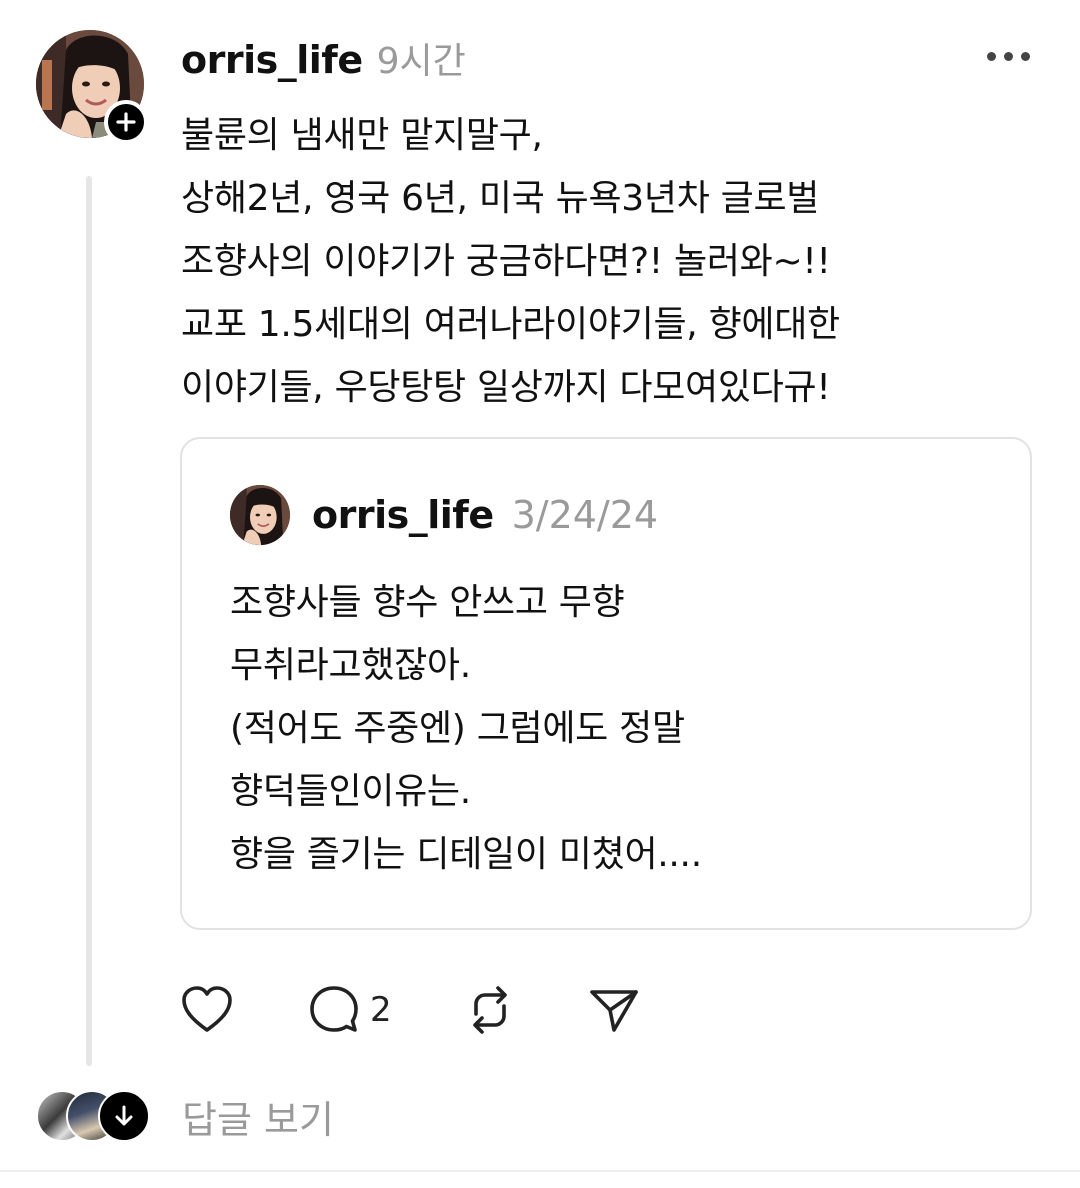 The image size is (1080, 1188). What do you see at coordinates (89, 621) in the screenshot?
I see `thread-line` at bounding box center [89, 621].